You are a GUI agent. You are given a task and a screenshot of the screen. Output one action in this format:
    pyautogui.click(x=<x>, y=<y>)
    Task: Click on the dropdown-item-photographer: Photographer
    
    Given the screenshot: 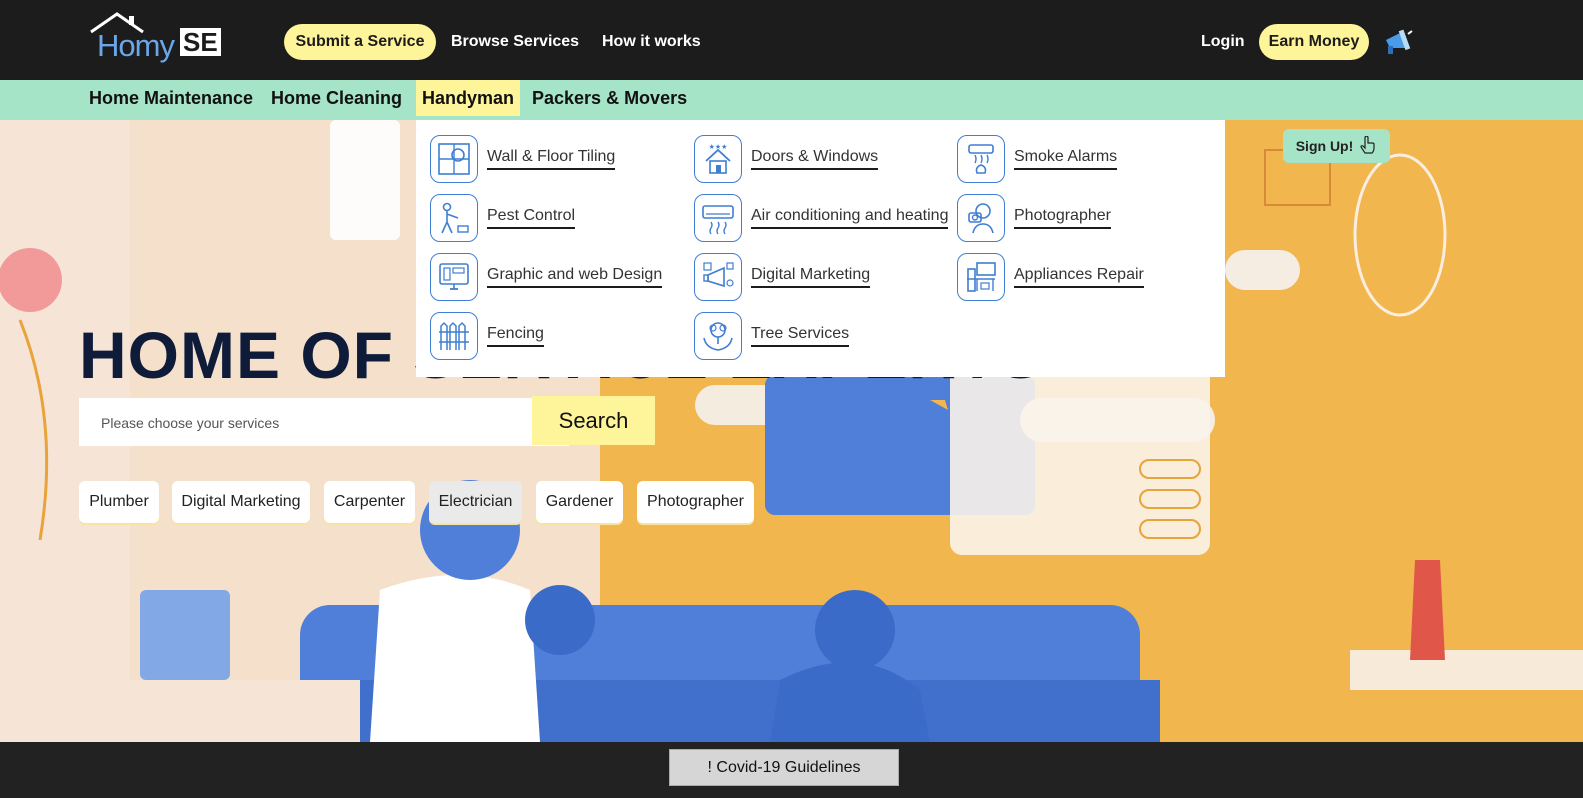 What is the action you would take?
    pyautogui.click(x=1034, y=218)
    